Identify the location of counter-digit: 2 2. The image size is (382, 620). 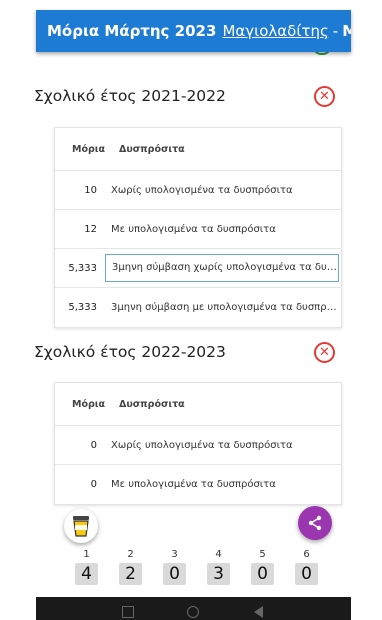
(130, 567).